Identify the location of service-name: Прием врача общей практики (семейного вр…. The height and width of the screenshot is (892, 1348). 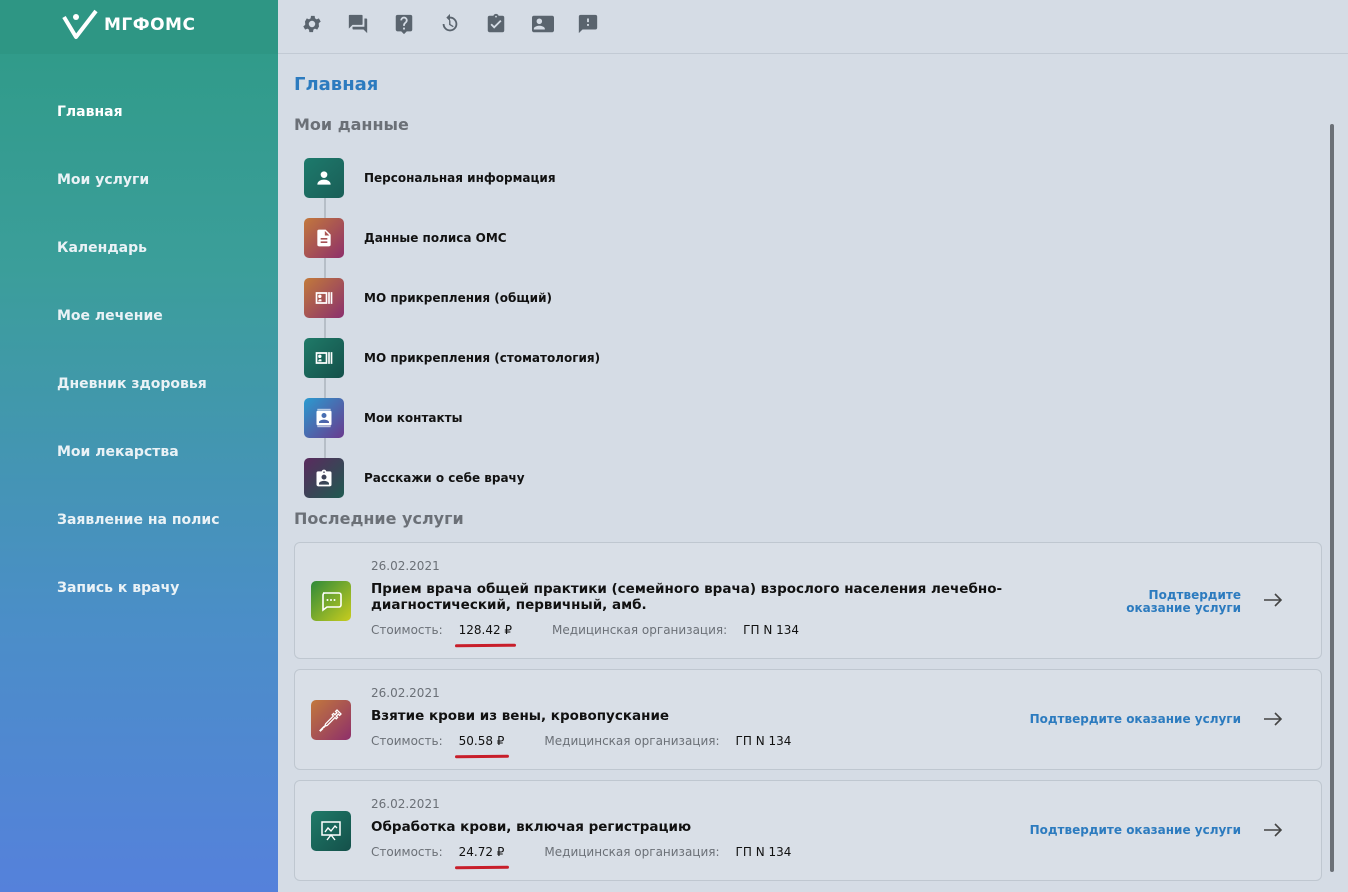
(687, 597).